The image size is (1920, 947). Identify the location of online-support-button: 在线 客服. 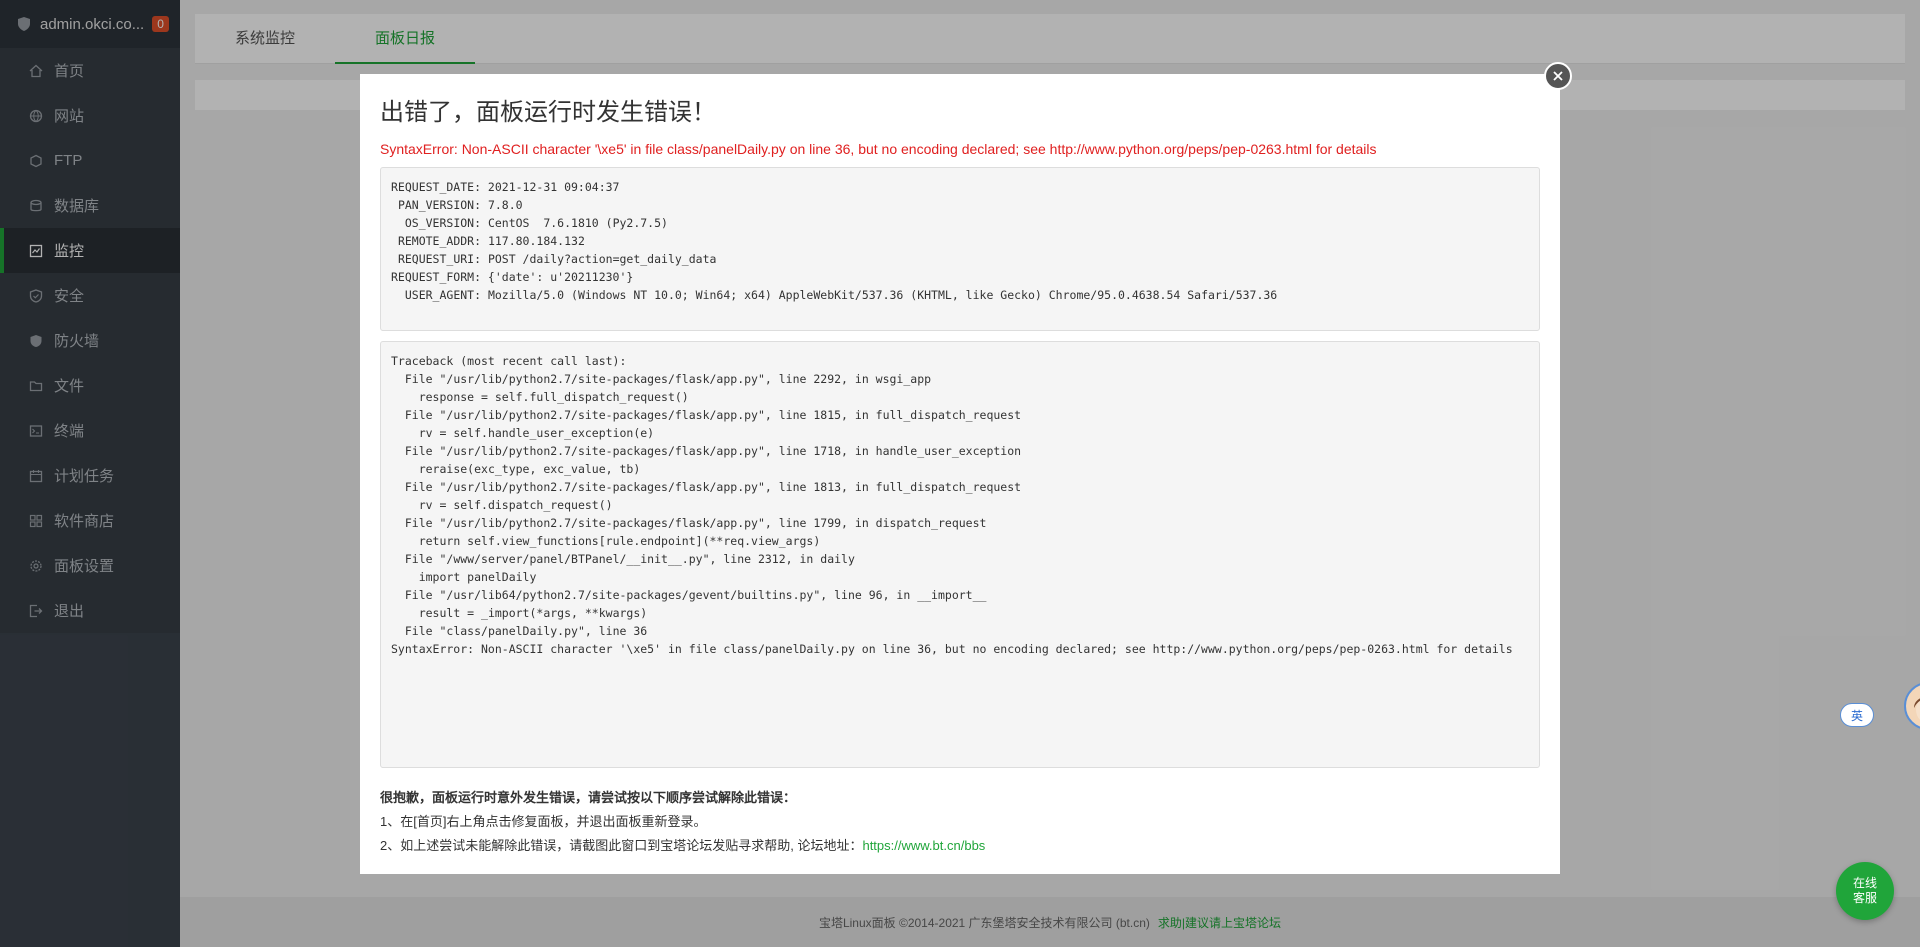
(1865, 891).